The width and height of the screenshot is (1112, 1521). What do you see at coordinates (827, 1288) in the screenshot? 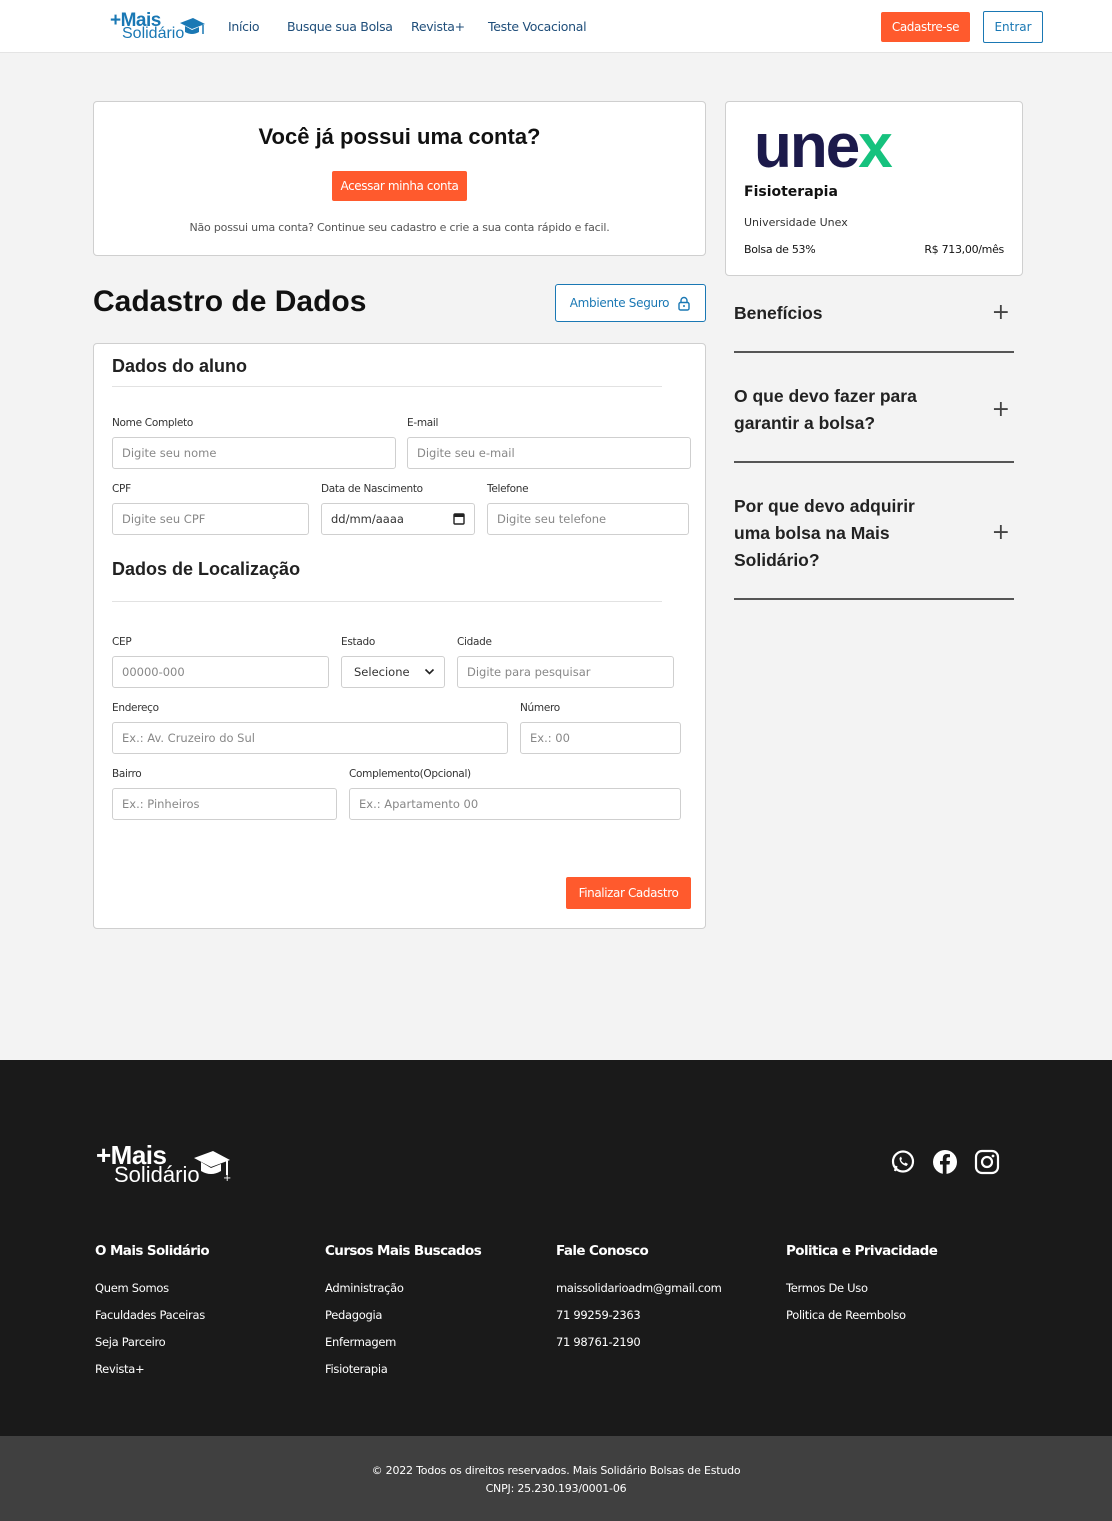
I see `footer-link-termos: Termos De Uso` at bounding box center [827, 1288].